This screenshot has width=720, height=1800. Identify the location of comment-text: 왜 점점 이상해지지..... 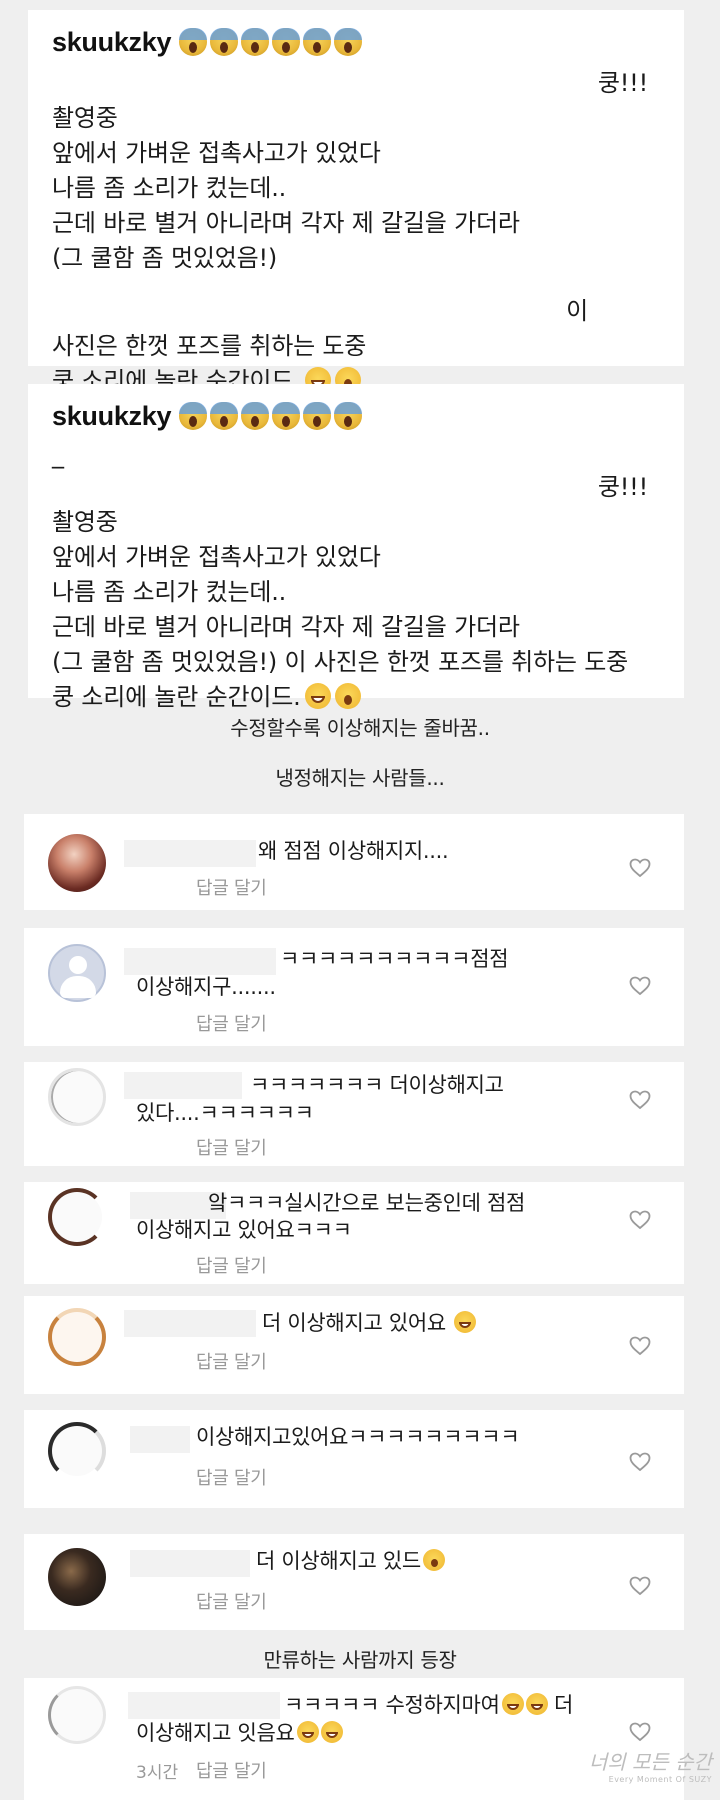
(353, 851).